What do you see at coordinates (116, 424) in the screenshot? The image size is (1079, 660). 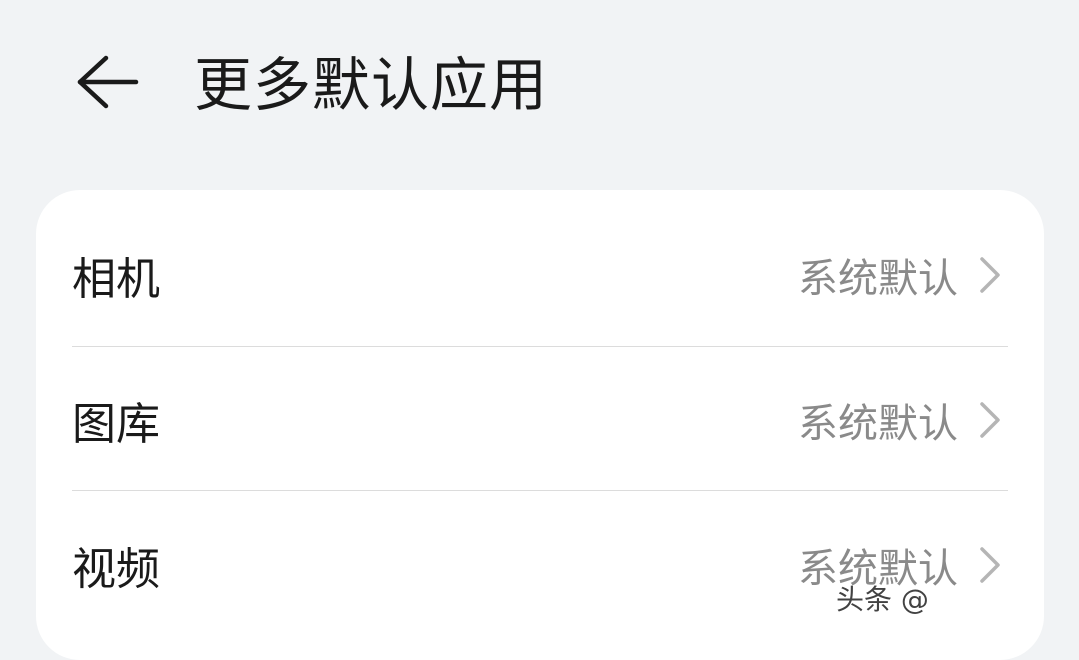 I see `list-item-label: 图库` at bounding box center [116, 424].